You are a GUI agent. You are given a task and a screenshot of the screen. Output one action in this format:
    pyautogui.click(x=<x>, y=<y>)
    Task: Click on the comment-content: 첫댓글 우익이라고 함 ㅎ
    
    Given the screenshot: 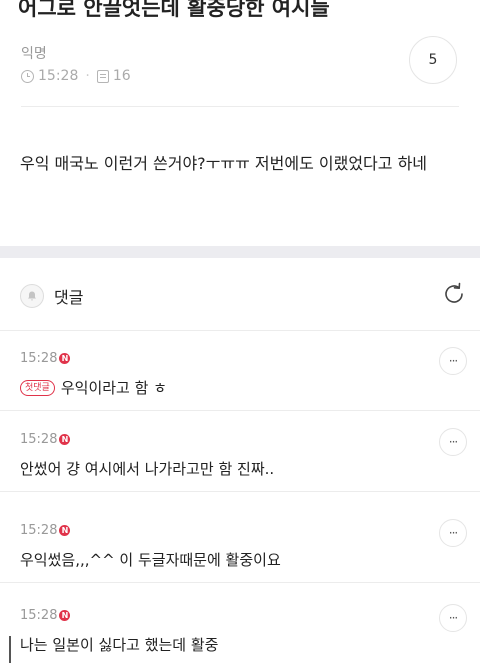 What is the action you would take?
    pyautogui.click(x=93, y=387)
    